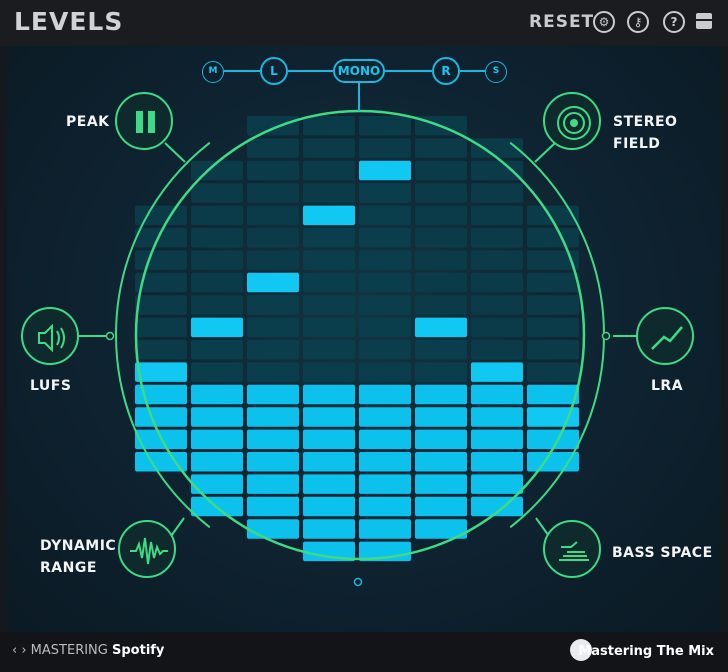 The image size is (728, 672). What do you see at coordinates (88, 650) in the screenshot?
I see `mastering-preset: ‹ › MASTERING Spotify` at bounding box center [88, 650].